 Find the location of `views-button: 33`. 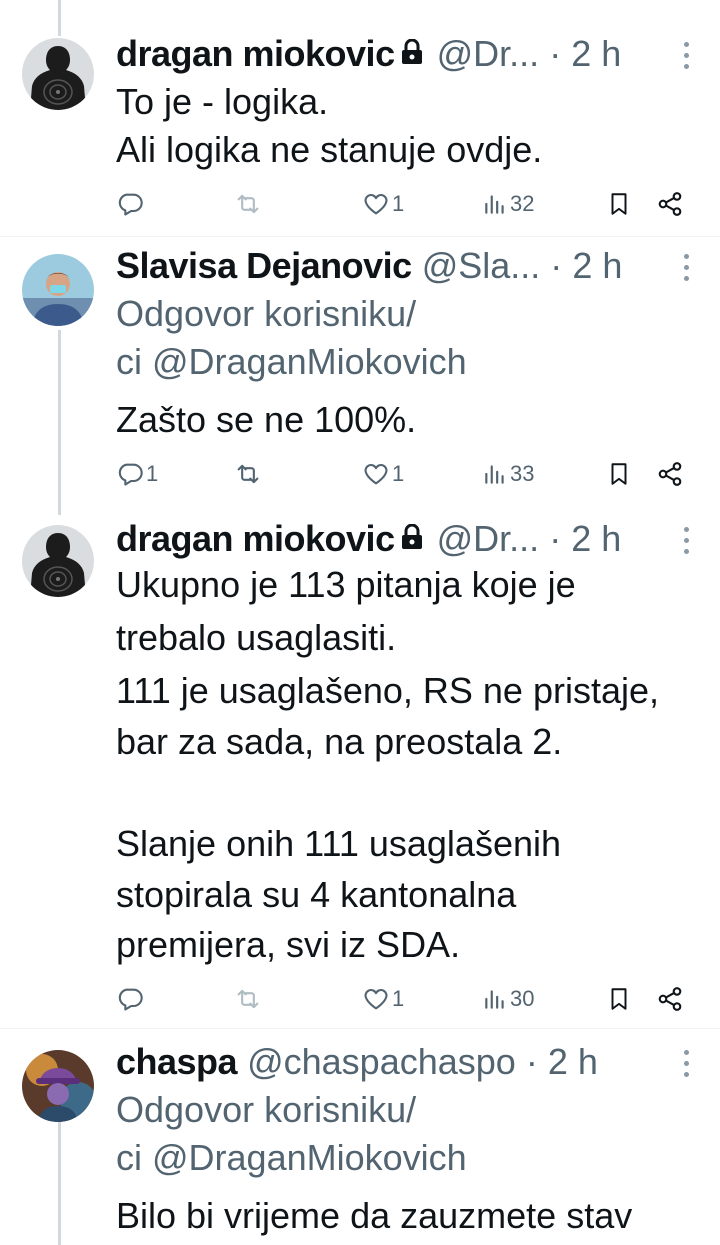

views-button: 33 is located at coordinates (508, 474).